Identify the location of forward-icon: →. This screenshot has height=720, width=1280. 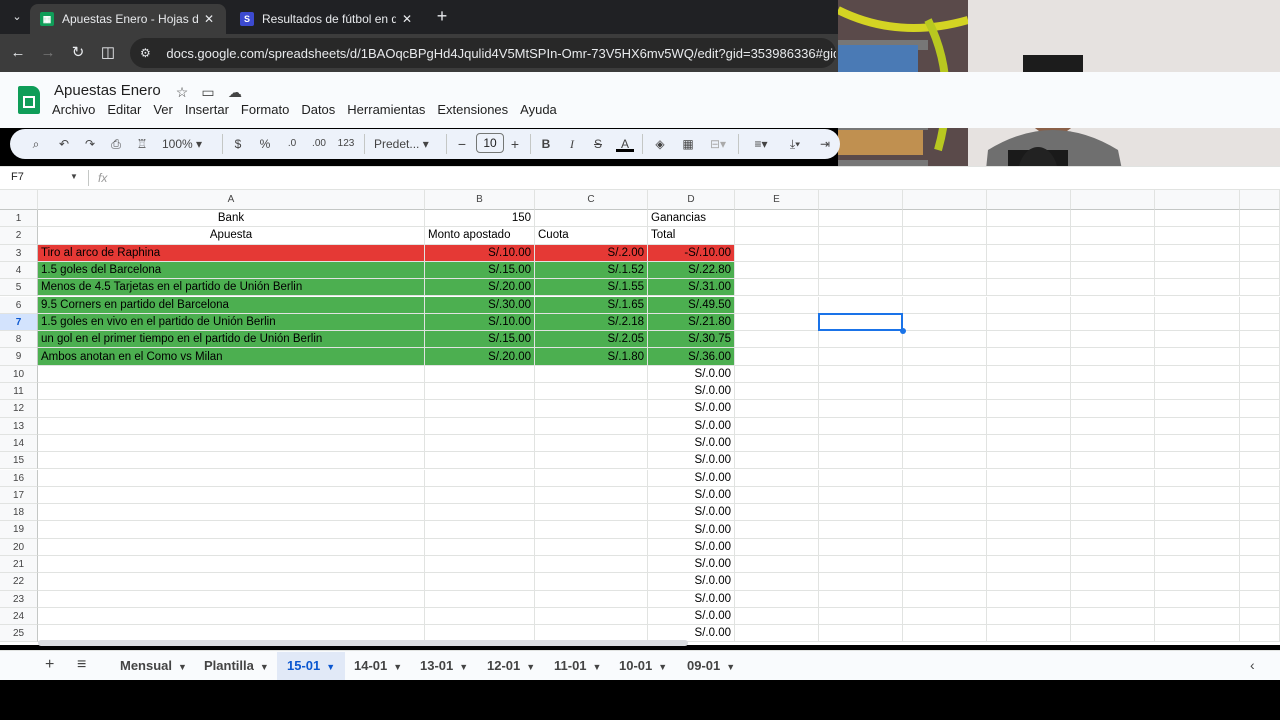
(48, 53).